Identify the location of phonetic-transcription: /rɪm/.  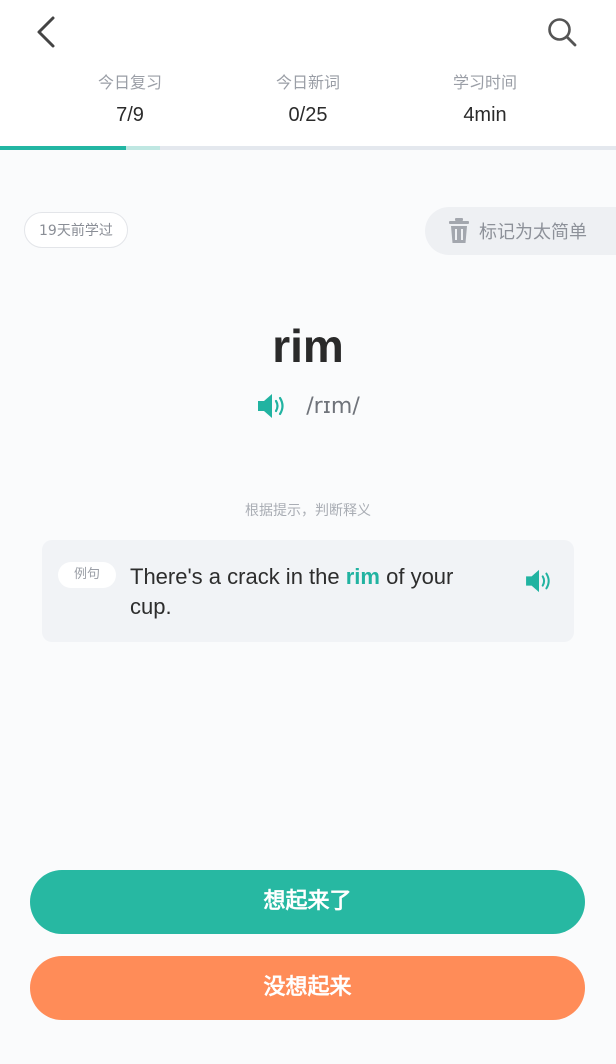
(333, 406).